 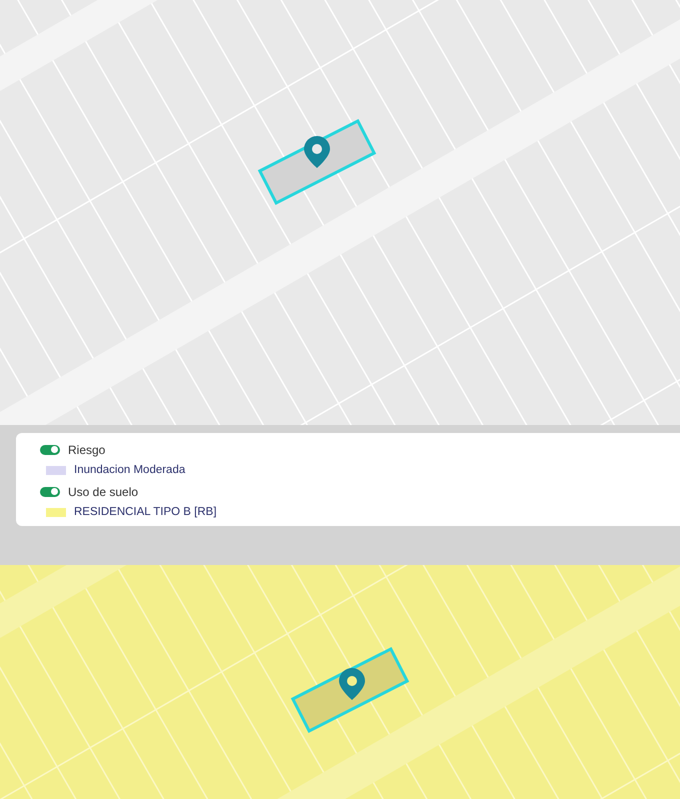 What do you see at coordinates (130, 470) in the screenshot?
I see `category-label: Inundacion Moderada` at bounding box center [130, 470].